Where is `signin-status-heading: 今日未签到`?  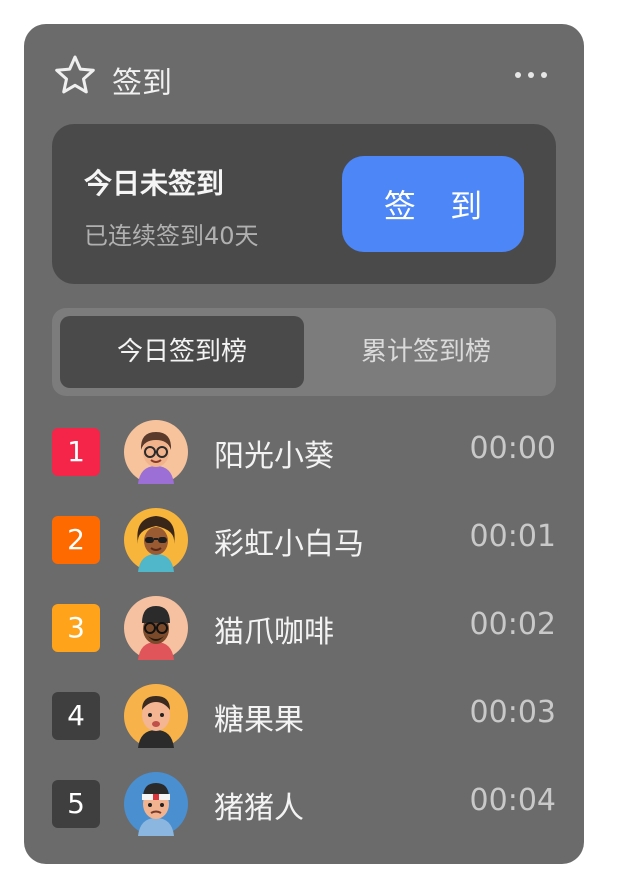 signin-status-heading: 今日未签到 is located at coordinates (154, 183).